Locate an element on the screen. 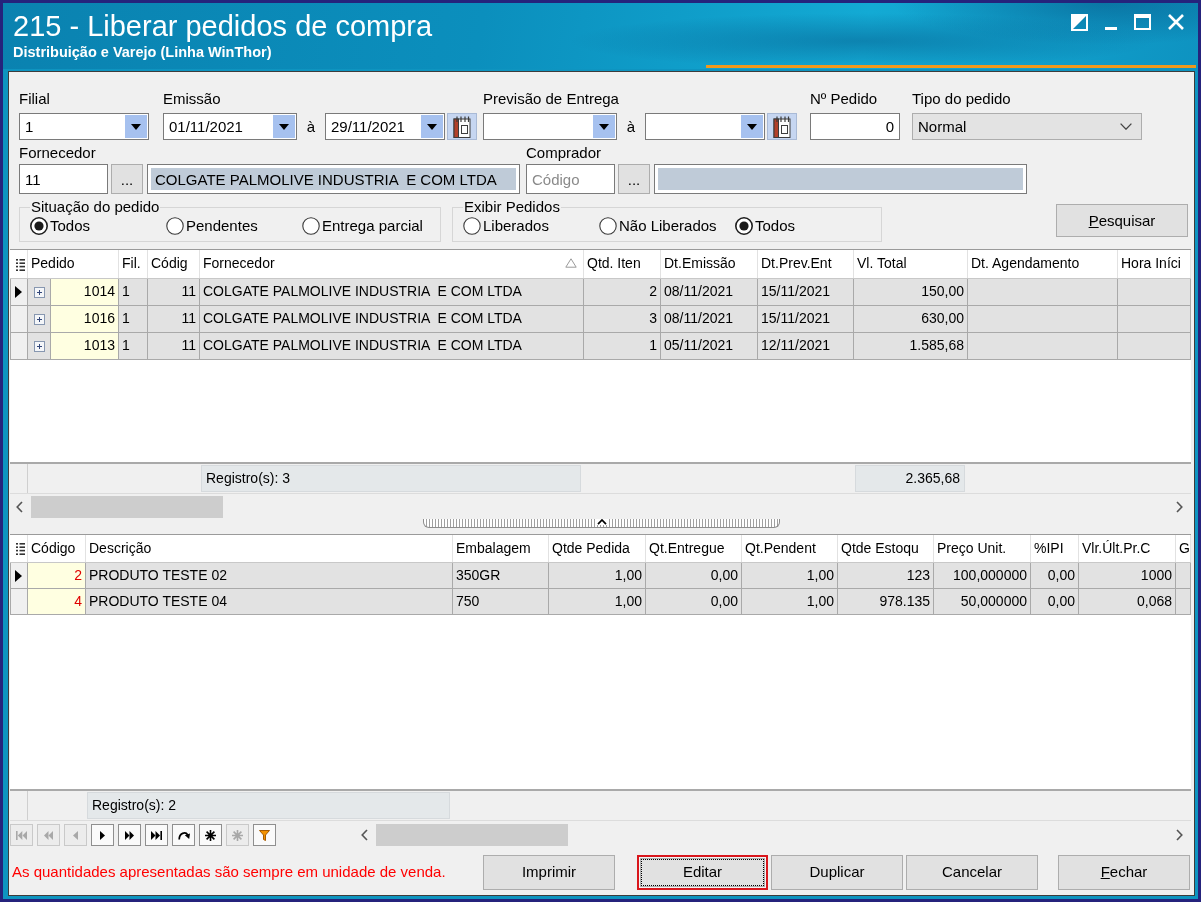 This screenshot has width=1201, height=902. skip-to-end-icon is located at coordinates (156, 835).